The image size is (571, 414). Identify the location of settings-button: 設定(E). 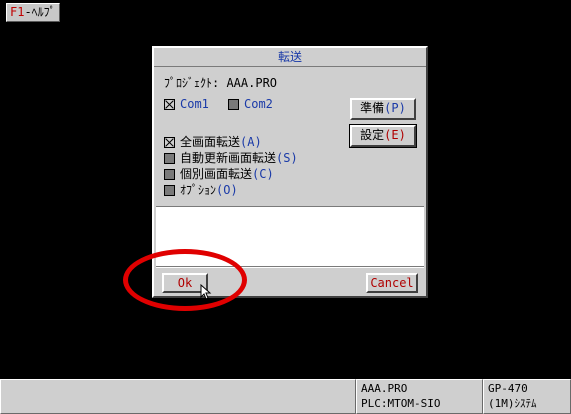
(383, 136).